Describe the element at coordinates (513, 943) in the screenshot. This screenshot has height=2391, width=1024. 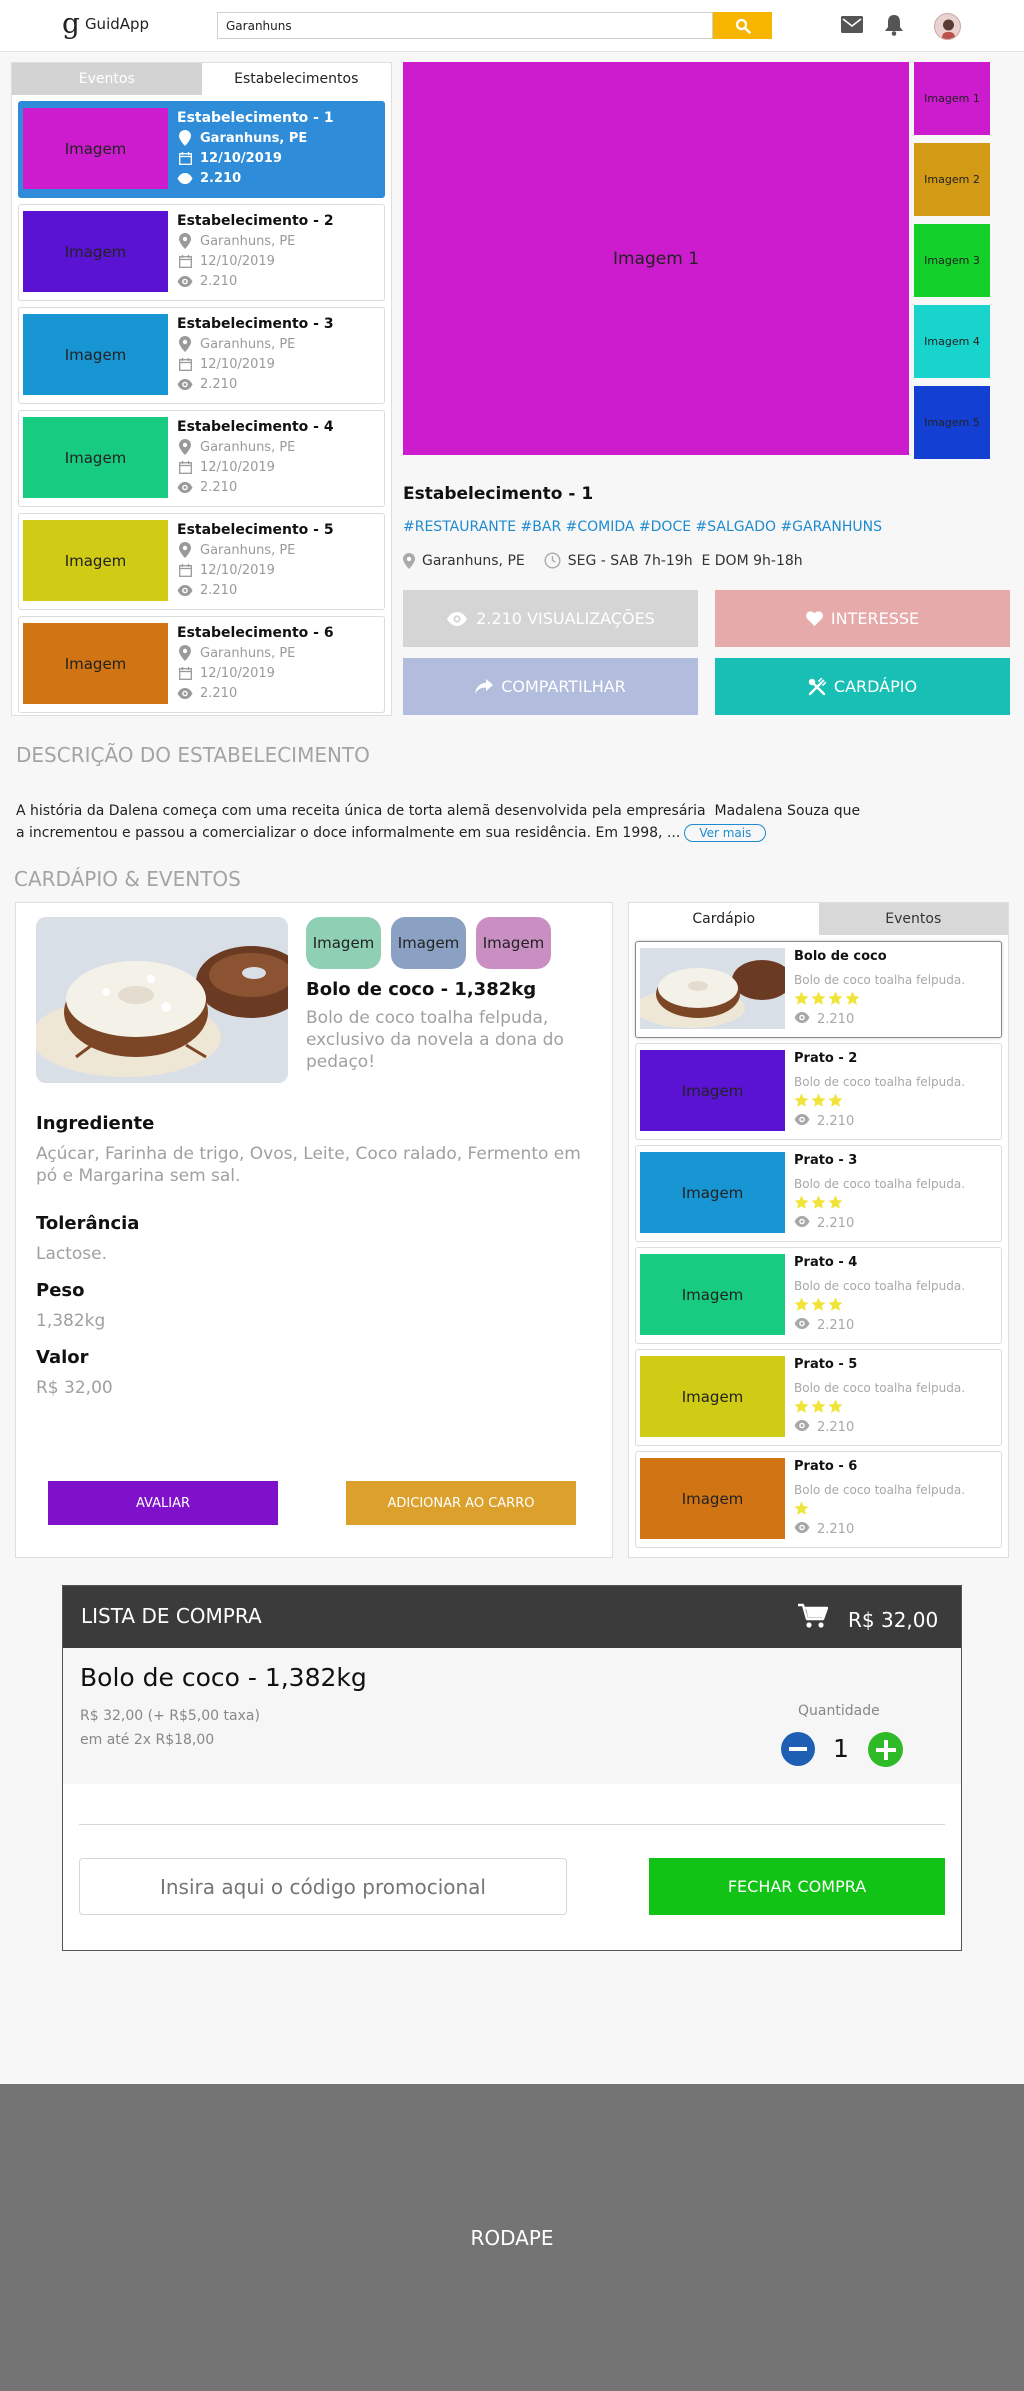
I see `product-image-chip-3: Imagem` at that location.